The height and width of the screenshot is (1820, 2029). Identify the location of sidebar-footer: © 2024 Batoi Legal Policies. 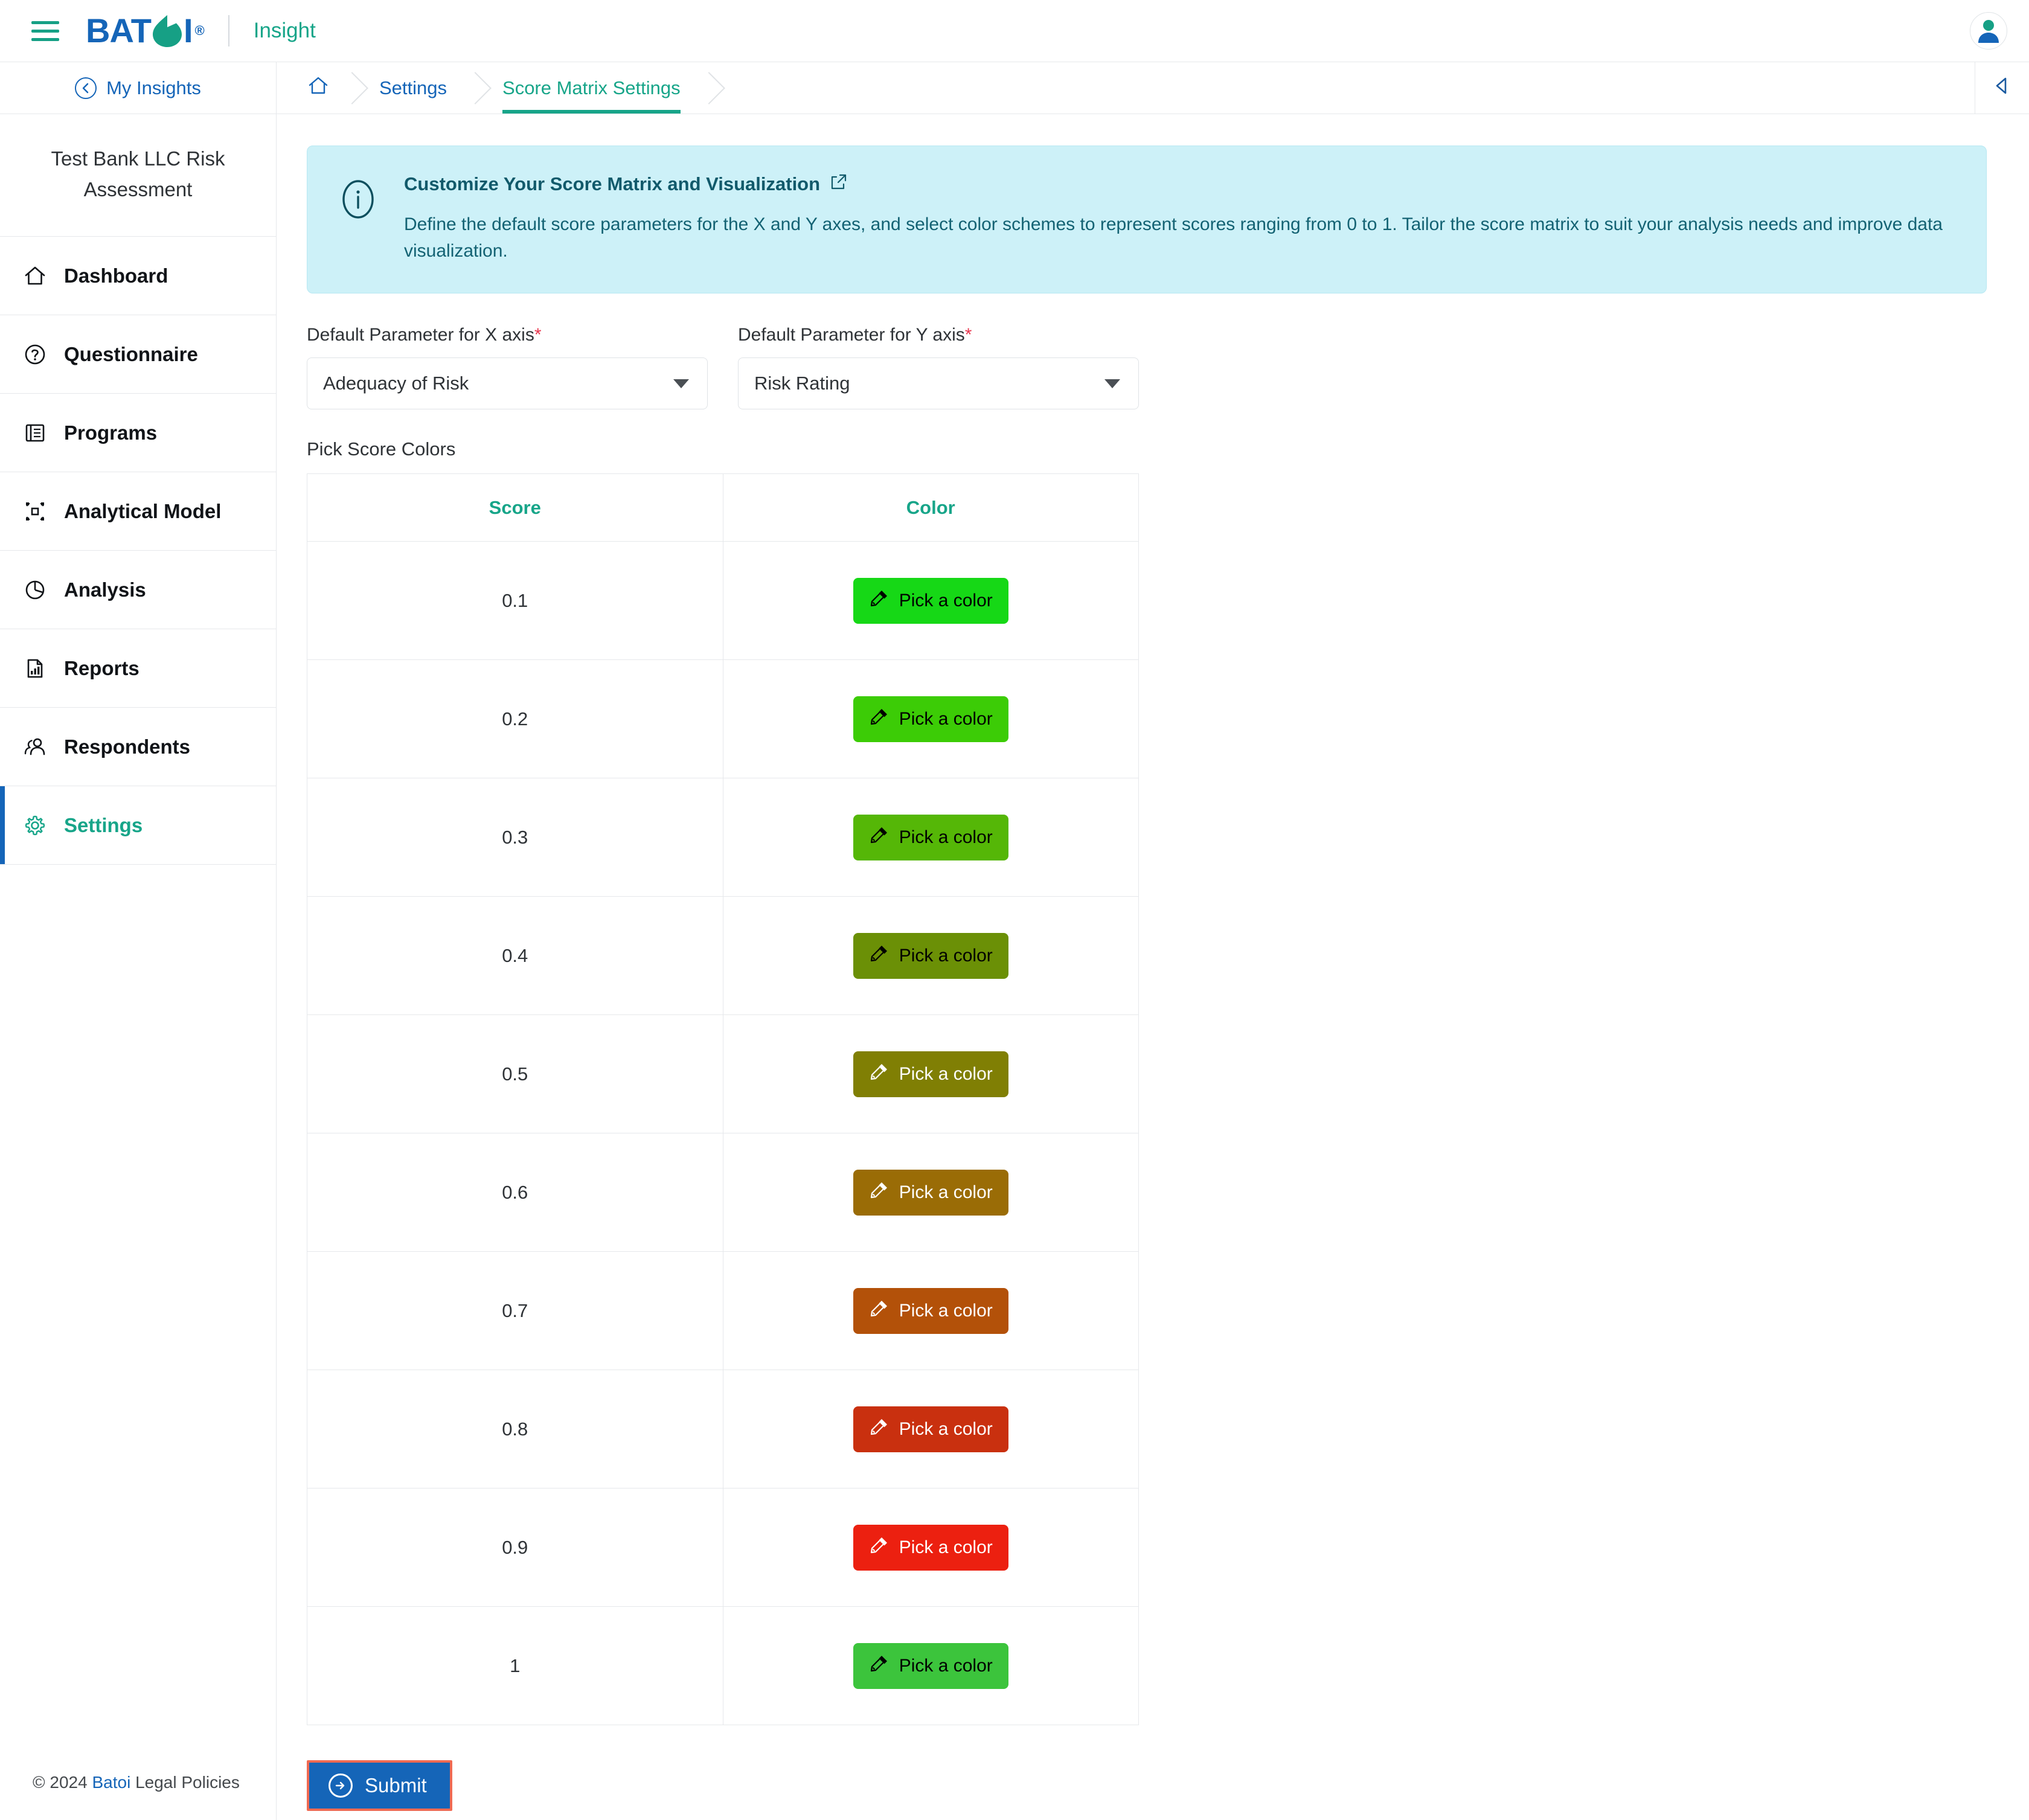
(138, 1785).